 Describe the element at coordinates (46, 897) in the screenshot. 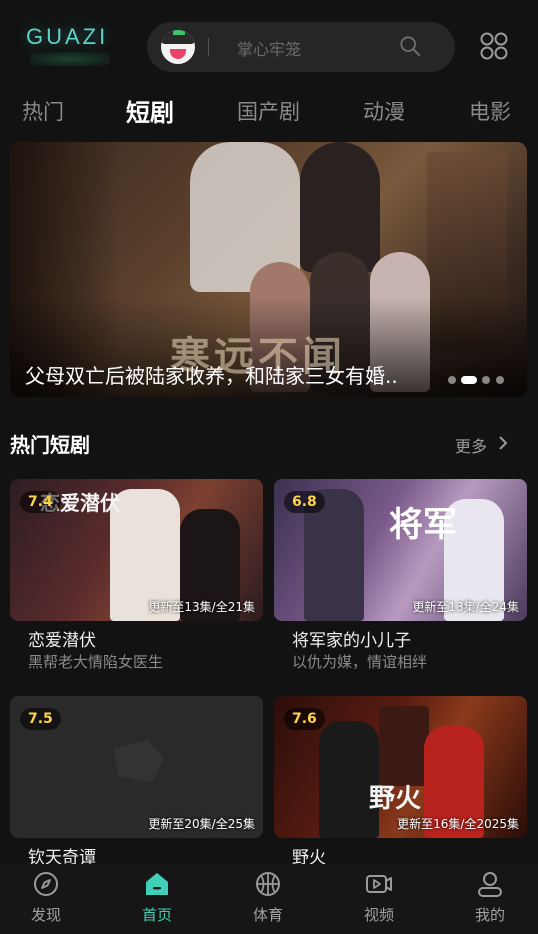

I see `nav-discover: 发现` at that location.